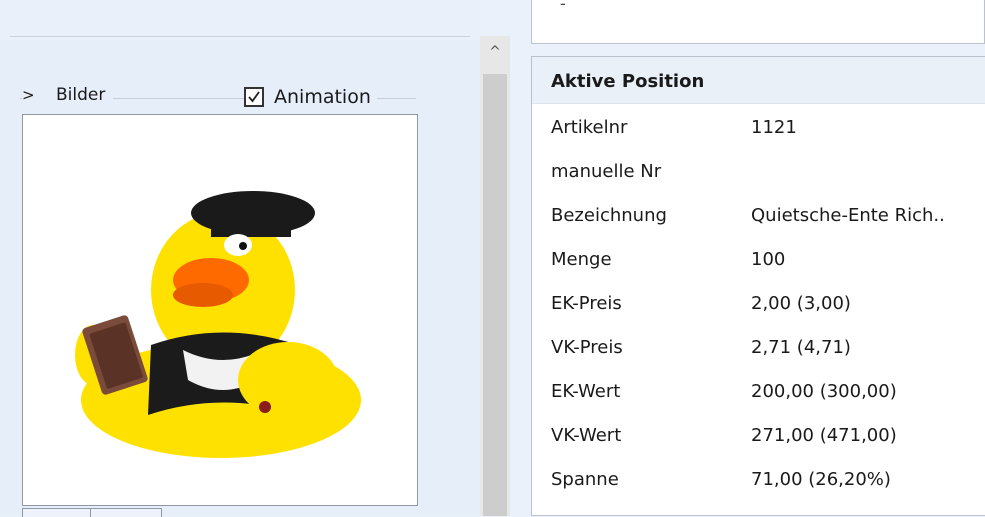 This screenshot has height=517, width=985. What do you see at coordinates (586, 303) in the screenshot?
I see `field-label: EK-Preis` at bounding box center [586, 303].